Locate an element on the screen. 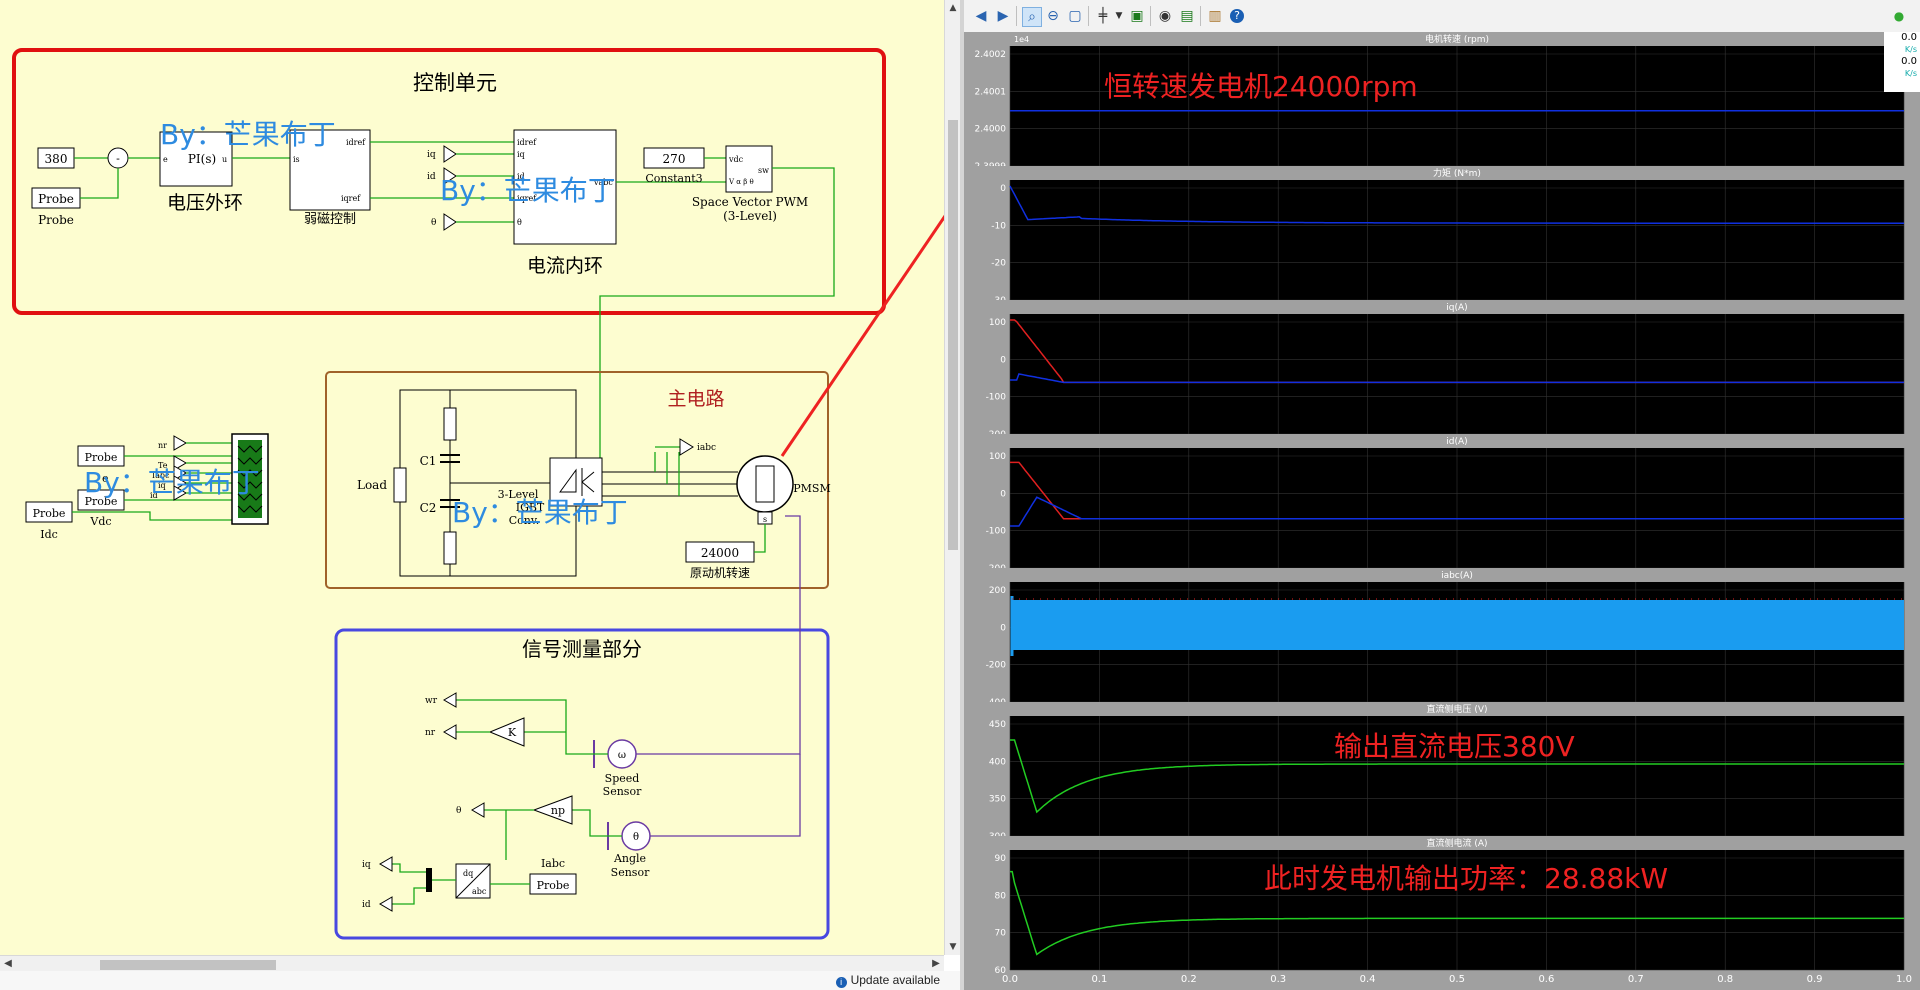 This screenshot has width=1920, height=990. scroll-up-icon: ▲ is located at coordinates (953, 8).